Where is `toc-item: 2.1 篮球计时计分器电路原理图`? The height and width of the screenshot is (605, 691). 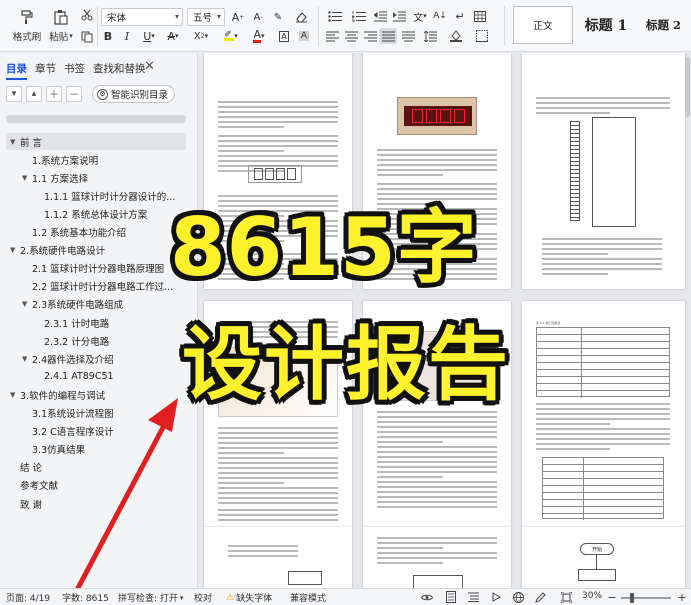 toc-item: 2.1 篮球计时计分器电路原理图 is located at coordinates (98, 268).